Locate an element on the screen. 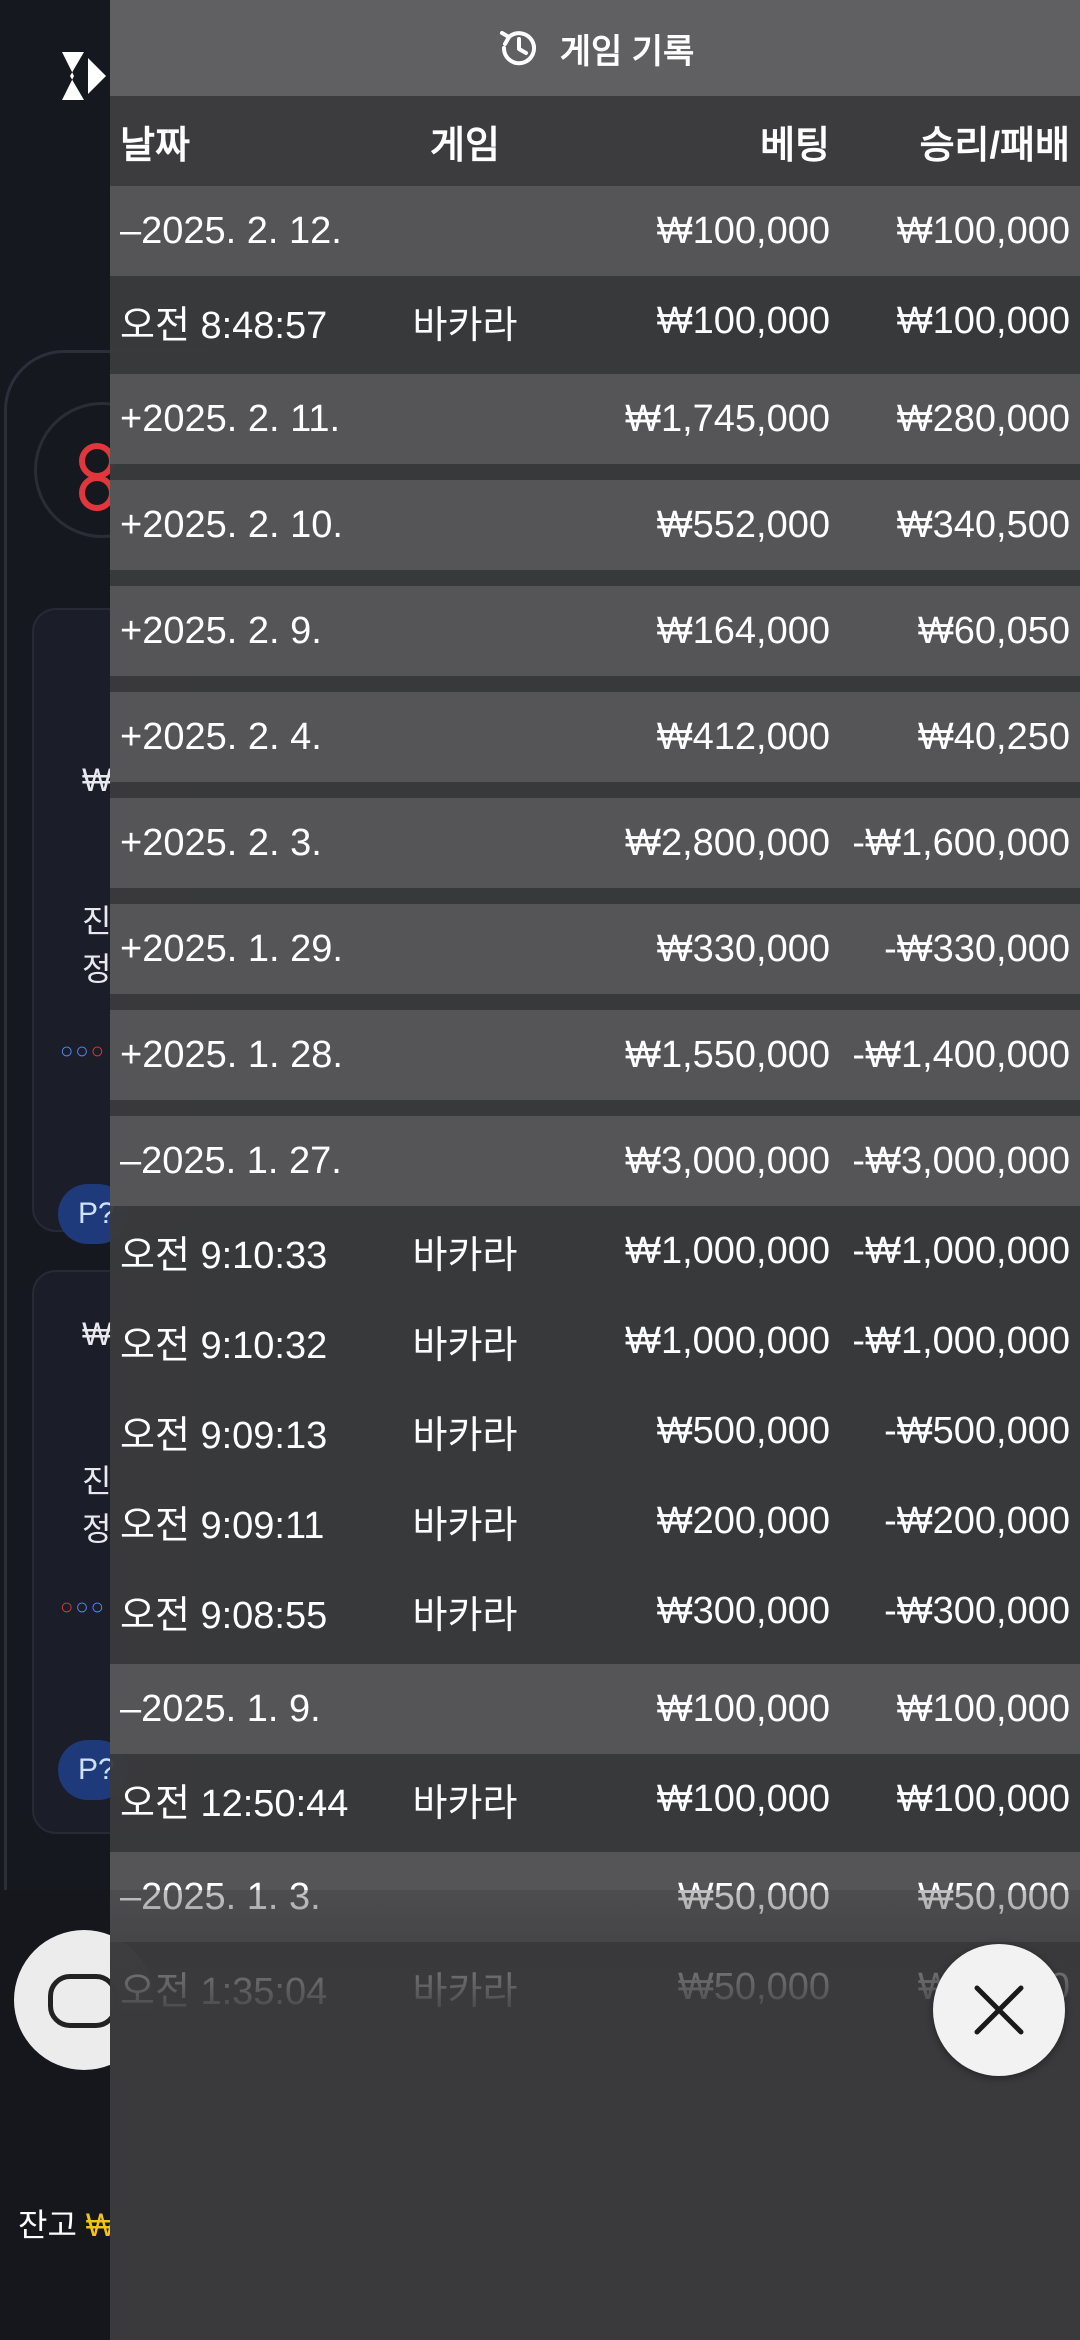 The width and height of the screenshot is (1080, 2340). bet-amount: ₩1,745,000 is located at coordinates (727, 418).